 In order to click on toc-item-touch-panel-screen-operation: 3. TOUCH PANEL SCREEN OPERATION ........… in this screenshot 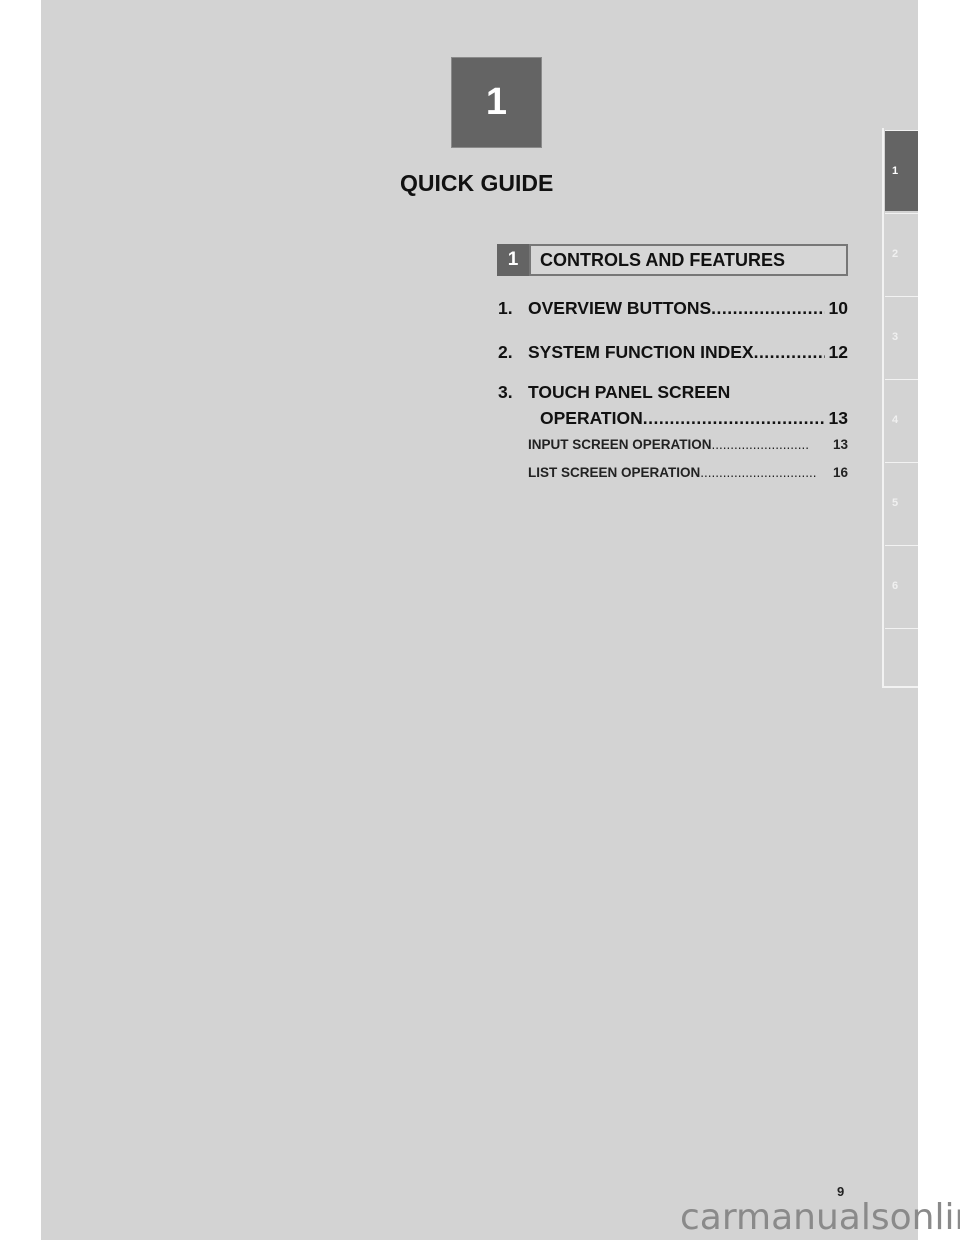, I will do `click(673, 405)`.